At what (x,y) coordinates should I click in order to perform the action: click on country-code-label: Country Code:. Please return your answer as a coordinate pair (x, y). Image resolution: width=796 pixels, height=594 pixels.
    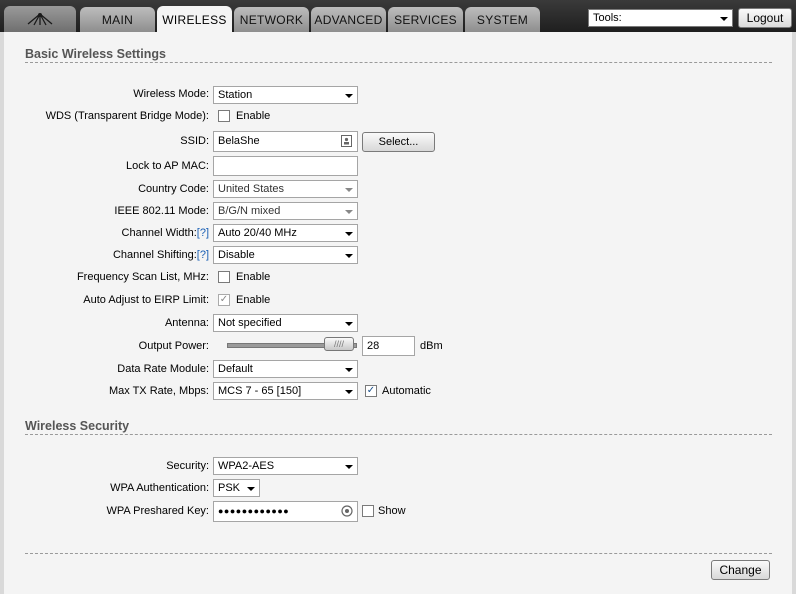
    Looking at the image, I should click on (173, 189).